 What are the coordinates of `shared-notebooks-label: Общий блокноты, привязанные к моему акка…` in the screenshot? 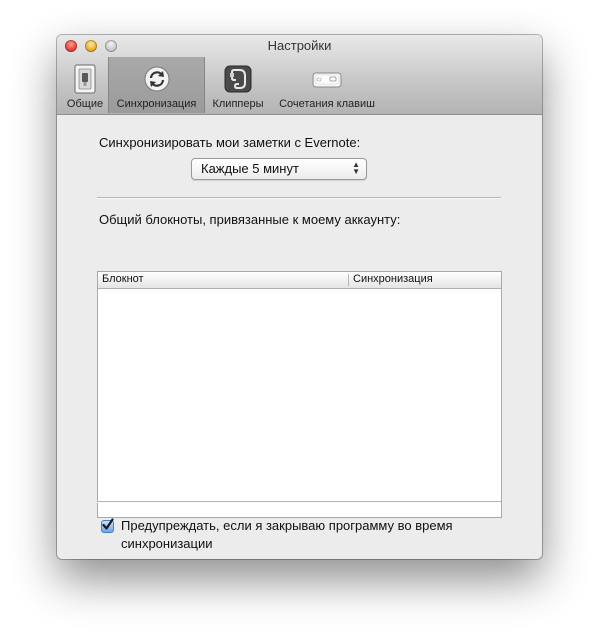 It's located at (250, 219).